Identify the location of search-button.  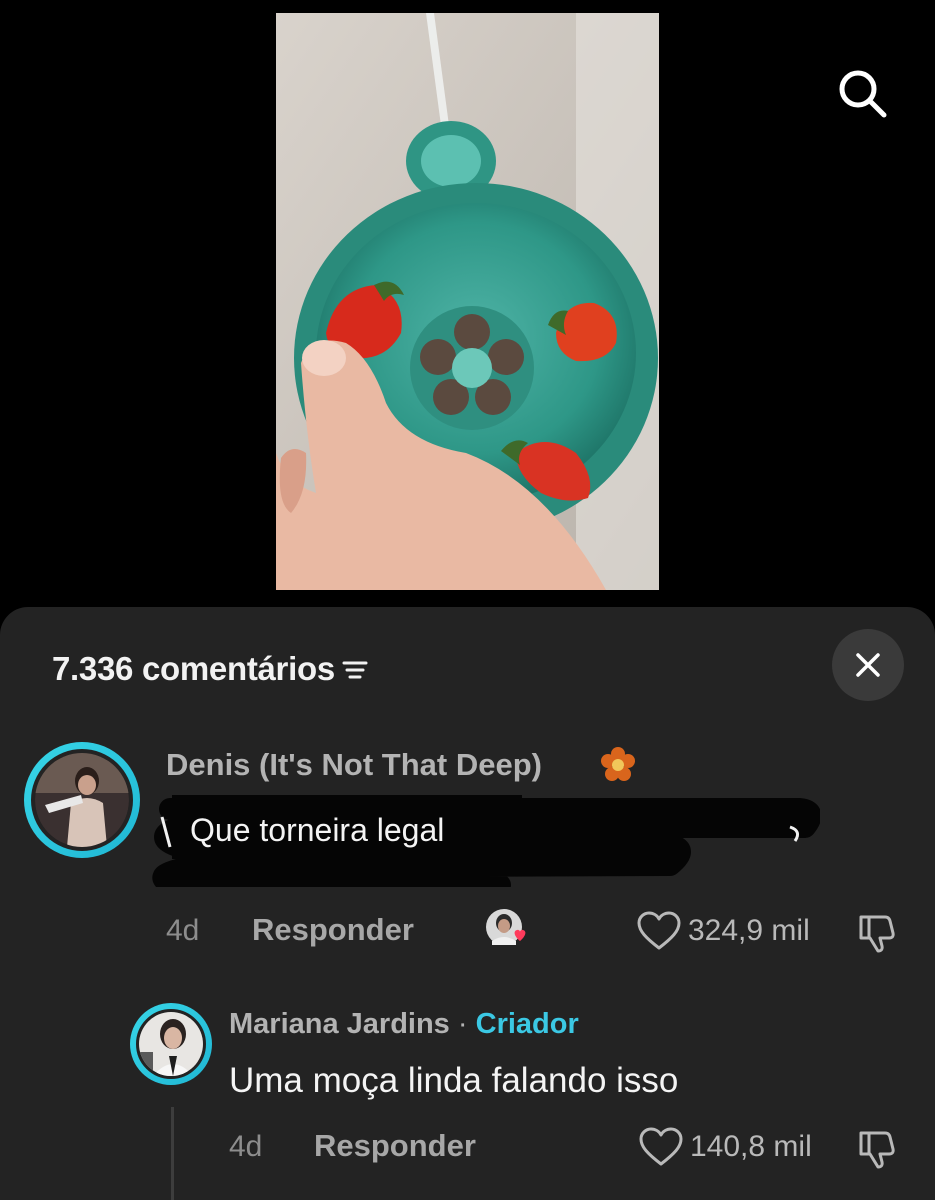
(862, 93).